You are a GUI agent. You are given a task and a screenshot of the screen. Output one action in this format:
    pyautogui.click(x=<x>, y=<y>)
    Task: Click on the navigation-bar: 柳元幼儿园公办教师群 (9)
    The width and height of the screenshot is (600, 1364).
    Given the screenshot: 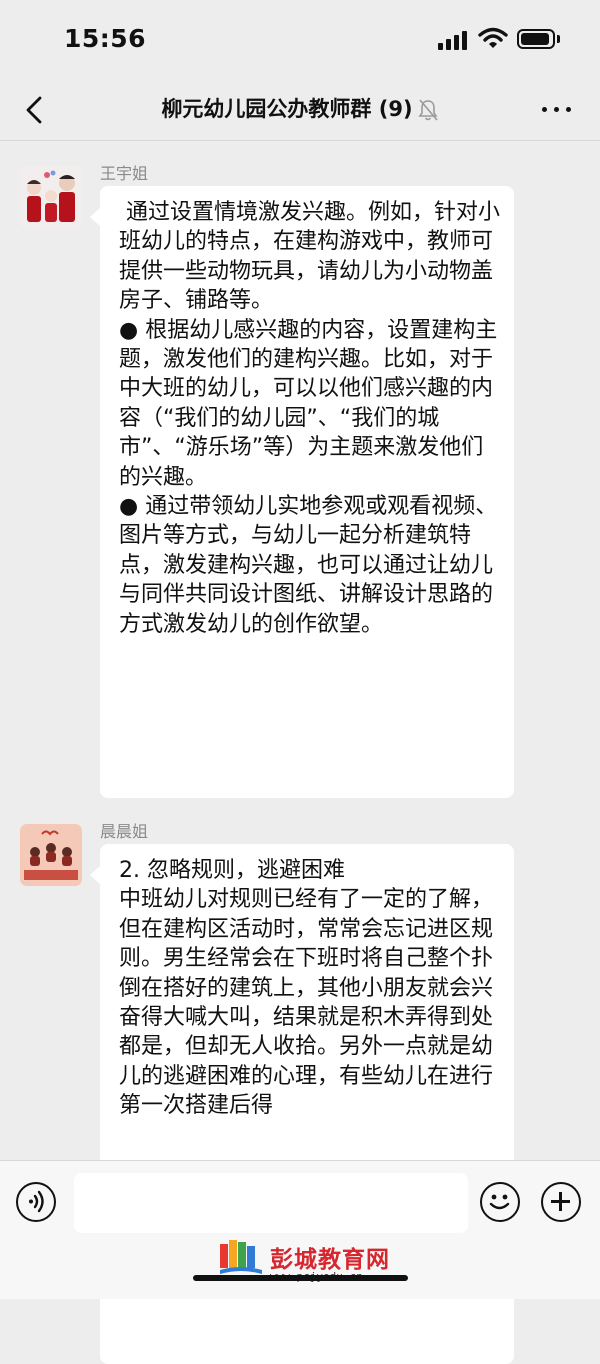 What is the action you would take?
    pyautogui.click(x=300, y=110)
    